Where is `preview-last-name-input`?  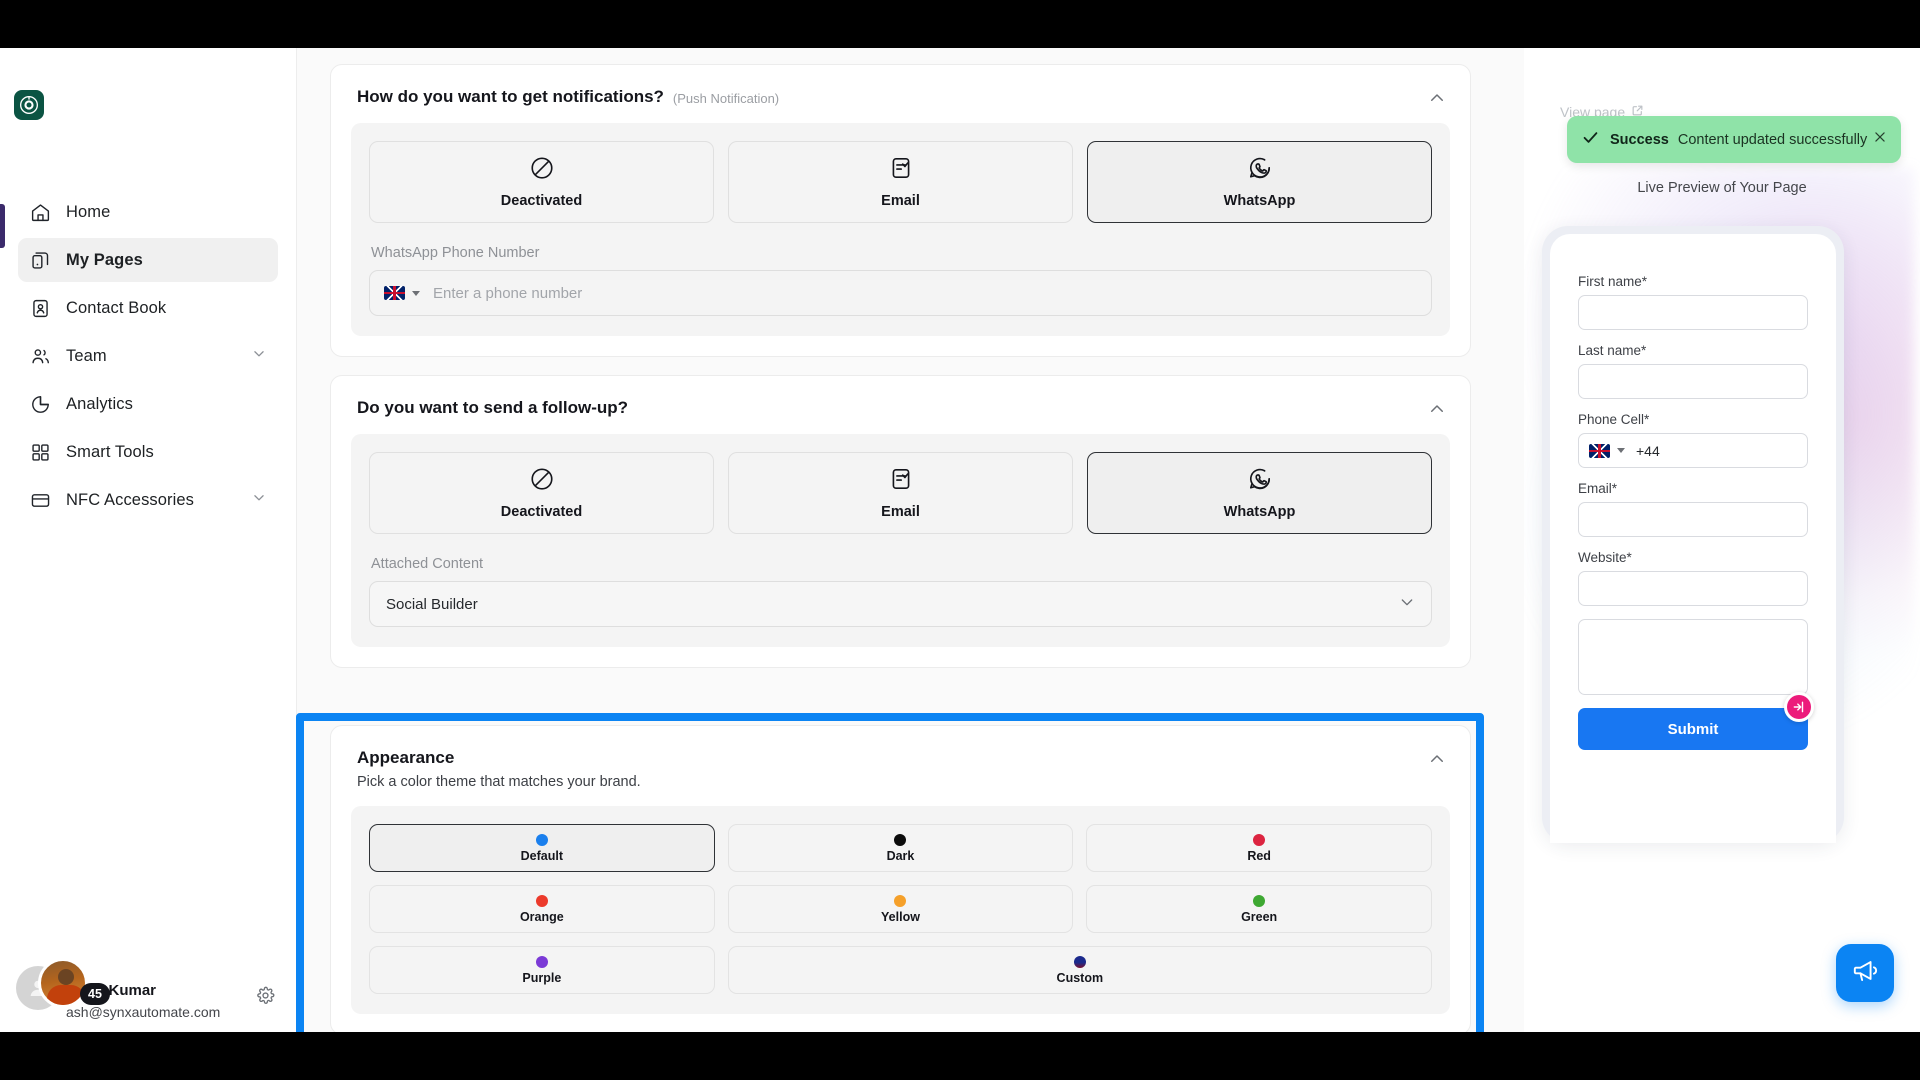 preview-last-name-input is located at coordinates (1693, 381).